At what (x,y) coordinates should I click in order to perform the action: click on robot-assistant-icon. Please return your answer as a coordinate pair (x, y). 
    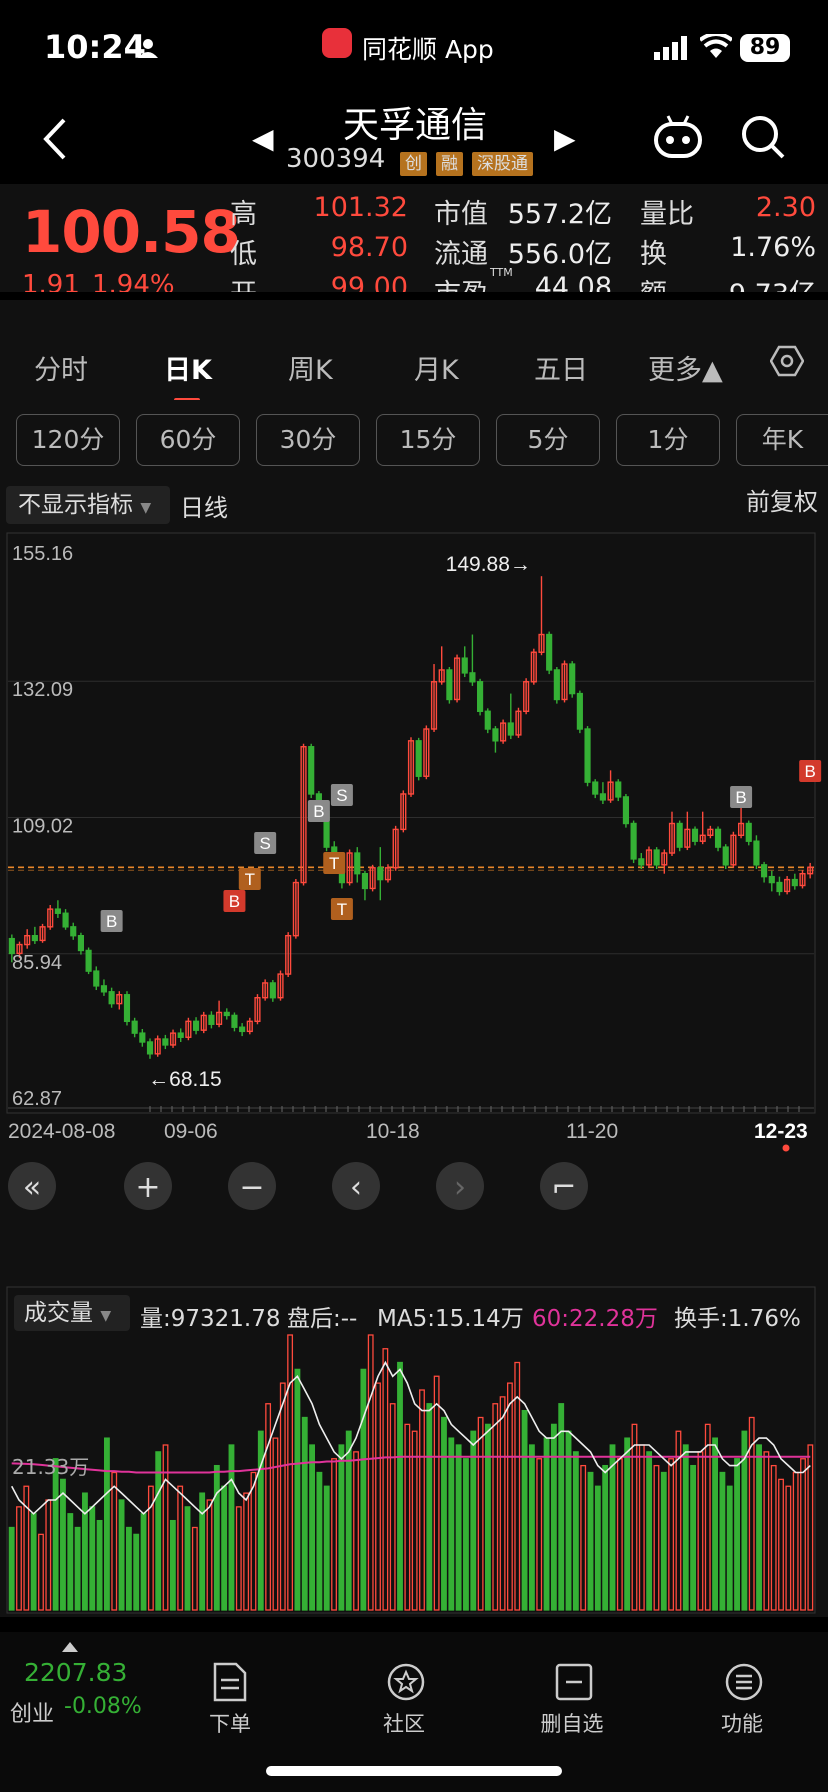
    Looking at the image, I should click on (678, 137).